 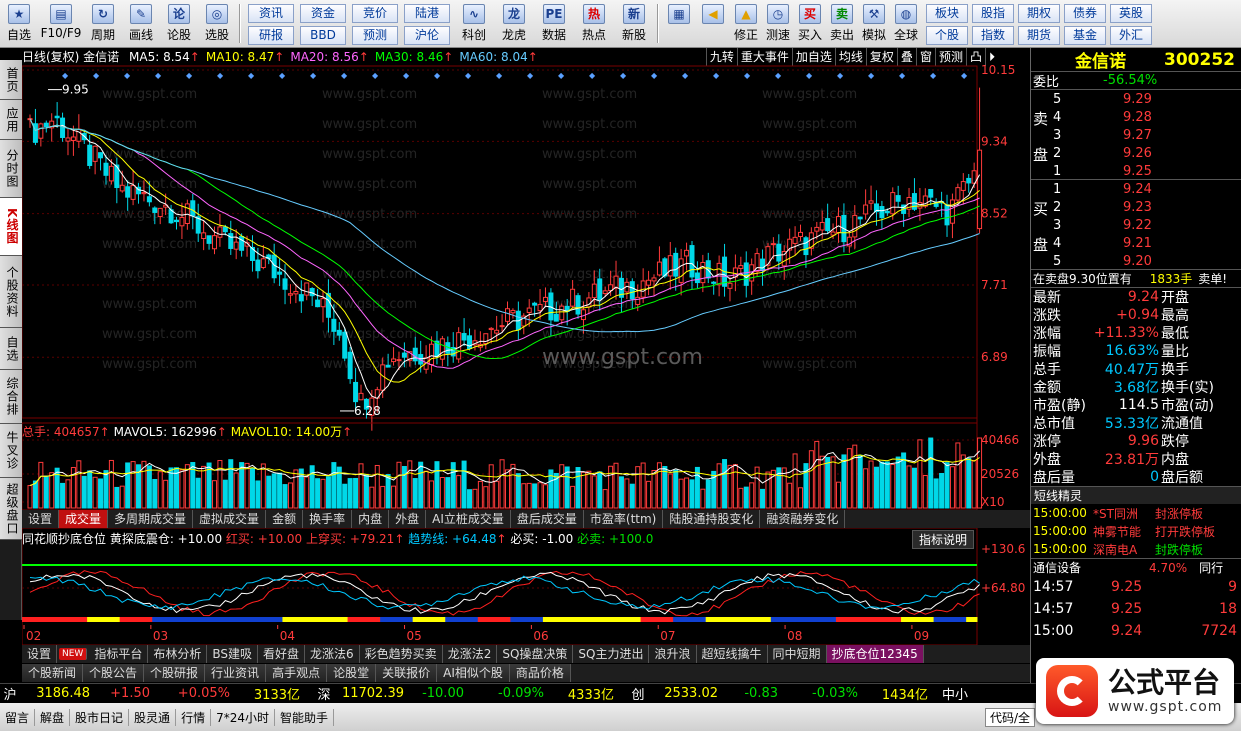 I want to click on grid1-button-6: 预测, so click(x=375, y=35).